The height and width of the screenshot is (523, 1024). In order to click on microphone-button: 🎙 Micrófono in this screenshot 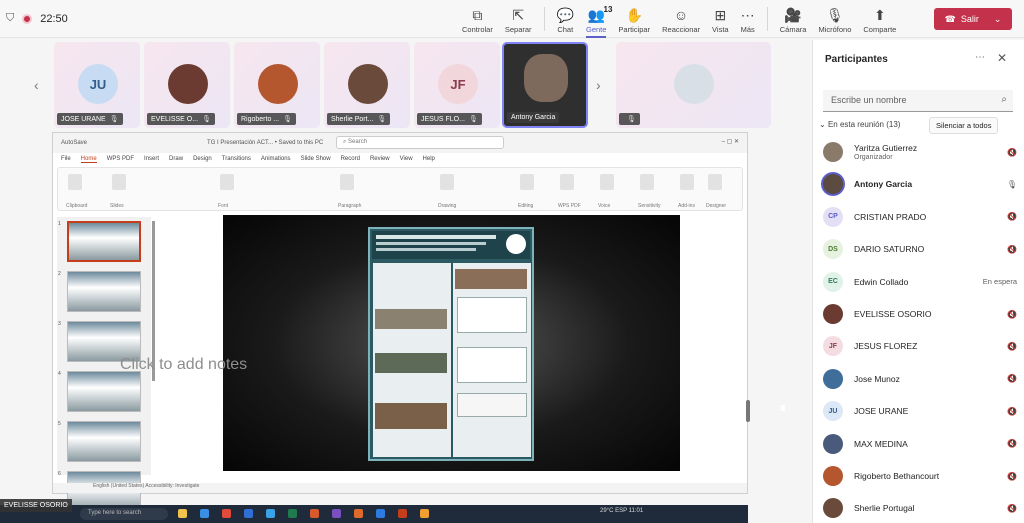, I will do `click(834, 19)`.